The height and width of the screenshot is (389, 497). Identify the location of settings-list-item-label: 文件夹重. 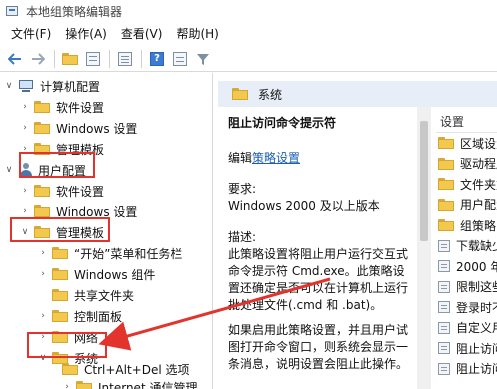
(478, 184).